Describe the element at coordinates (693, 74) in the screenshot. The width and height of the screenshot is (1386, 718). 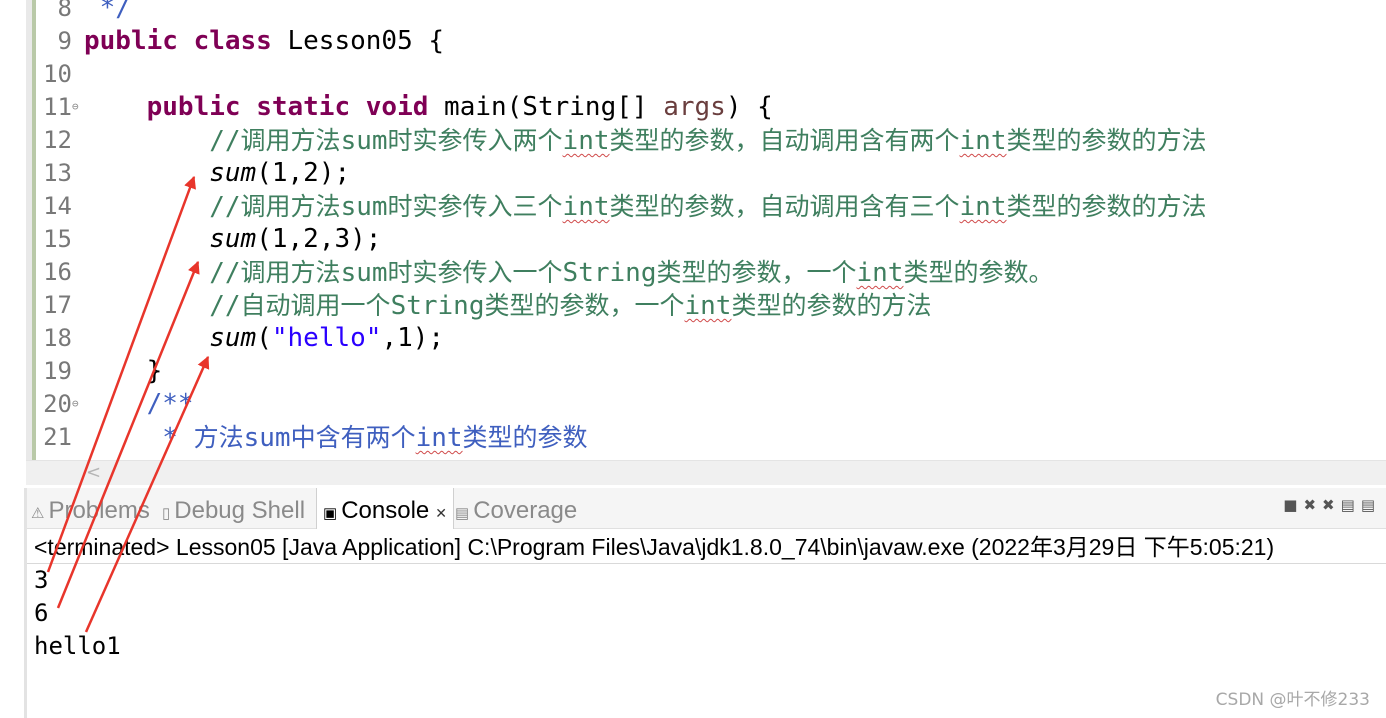
I see `code-line: 10` at that location.